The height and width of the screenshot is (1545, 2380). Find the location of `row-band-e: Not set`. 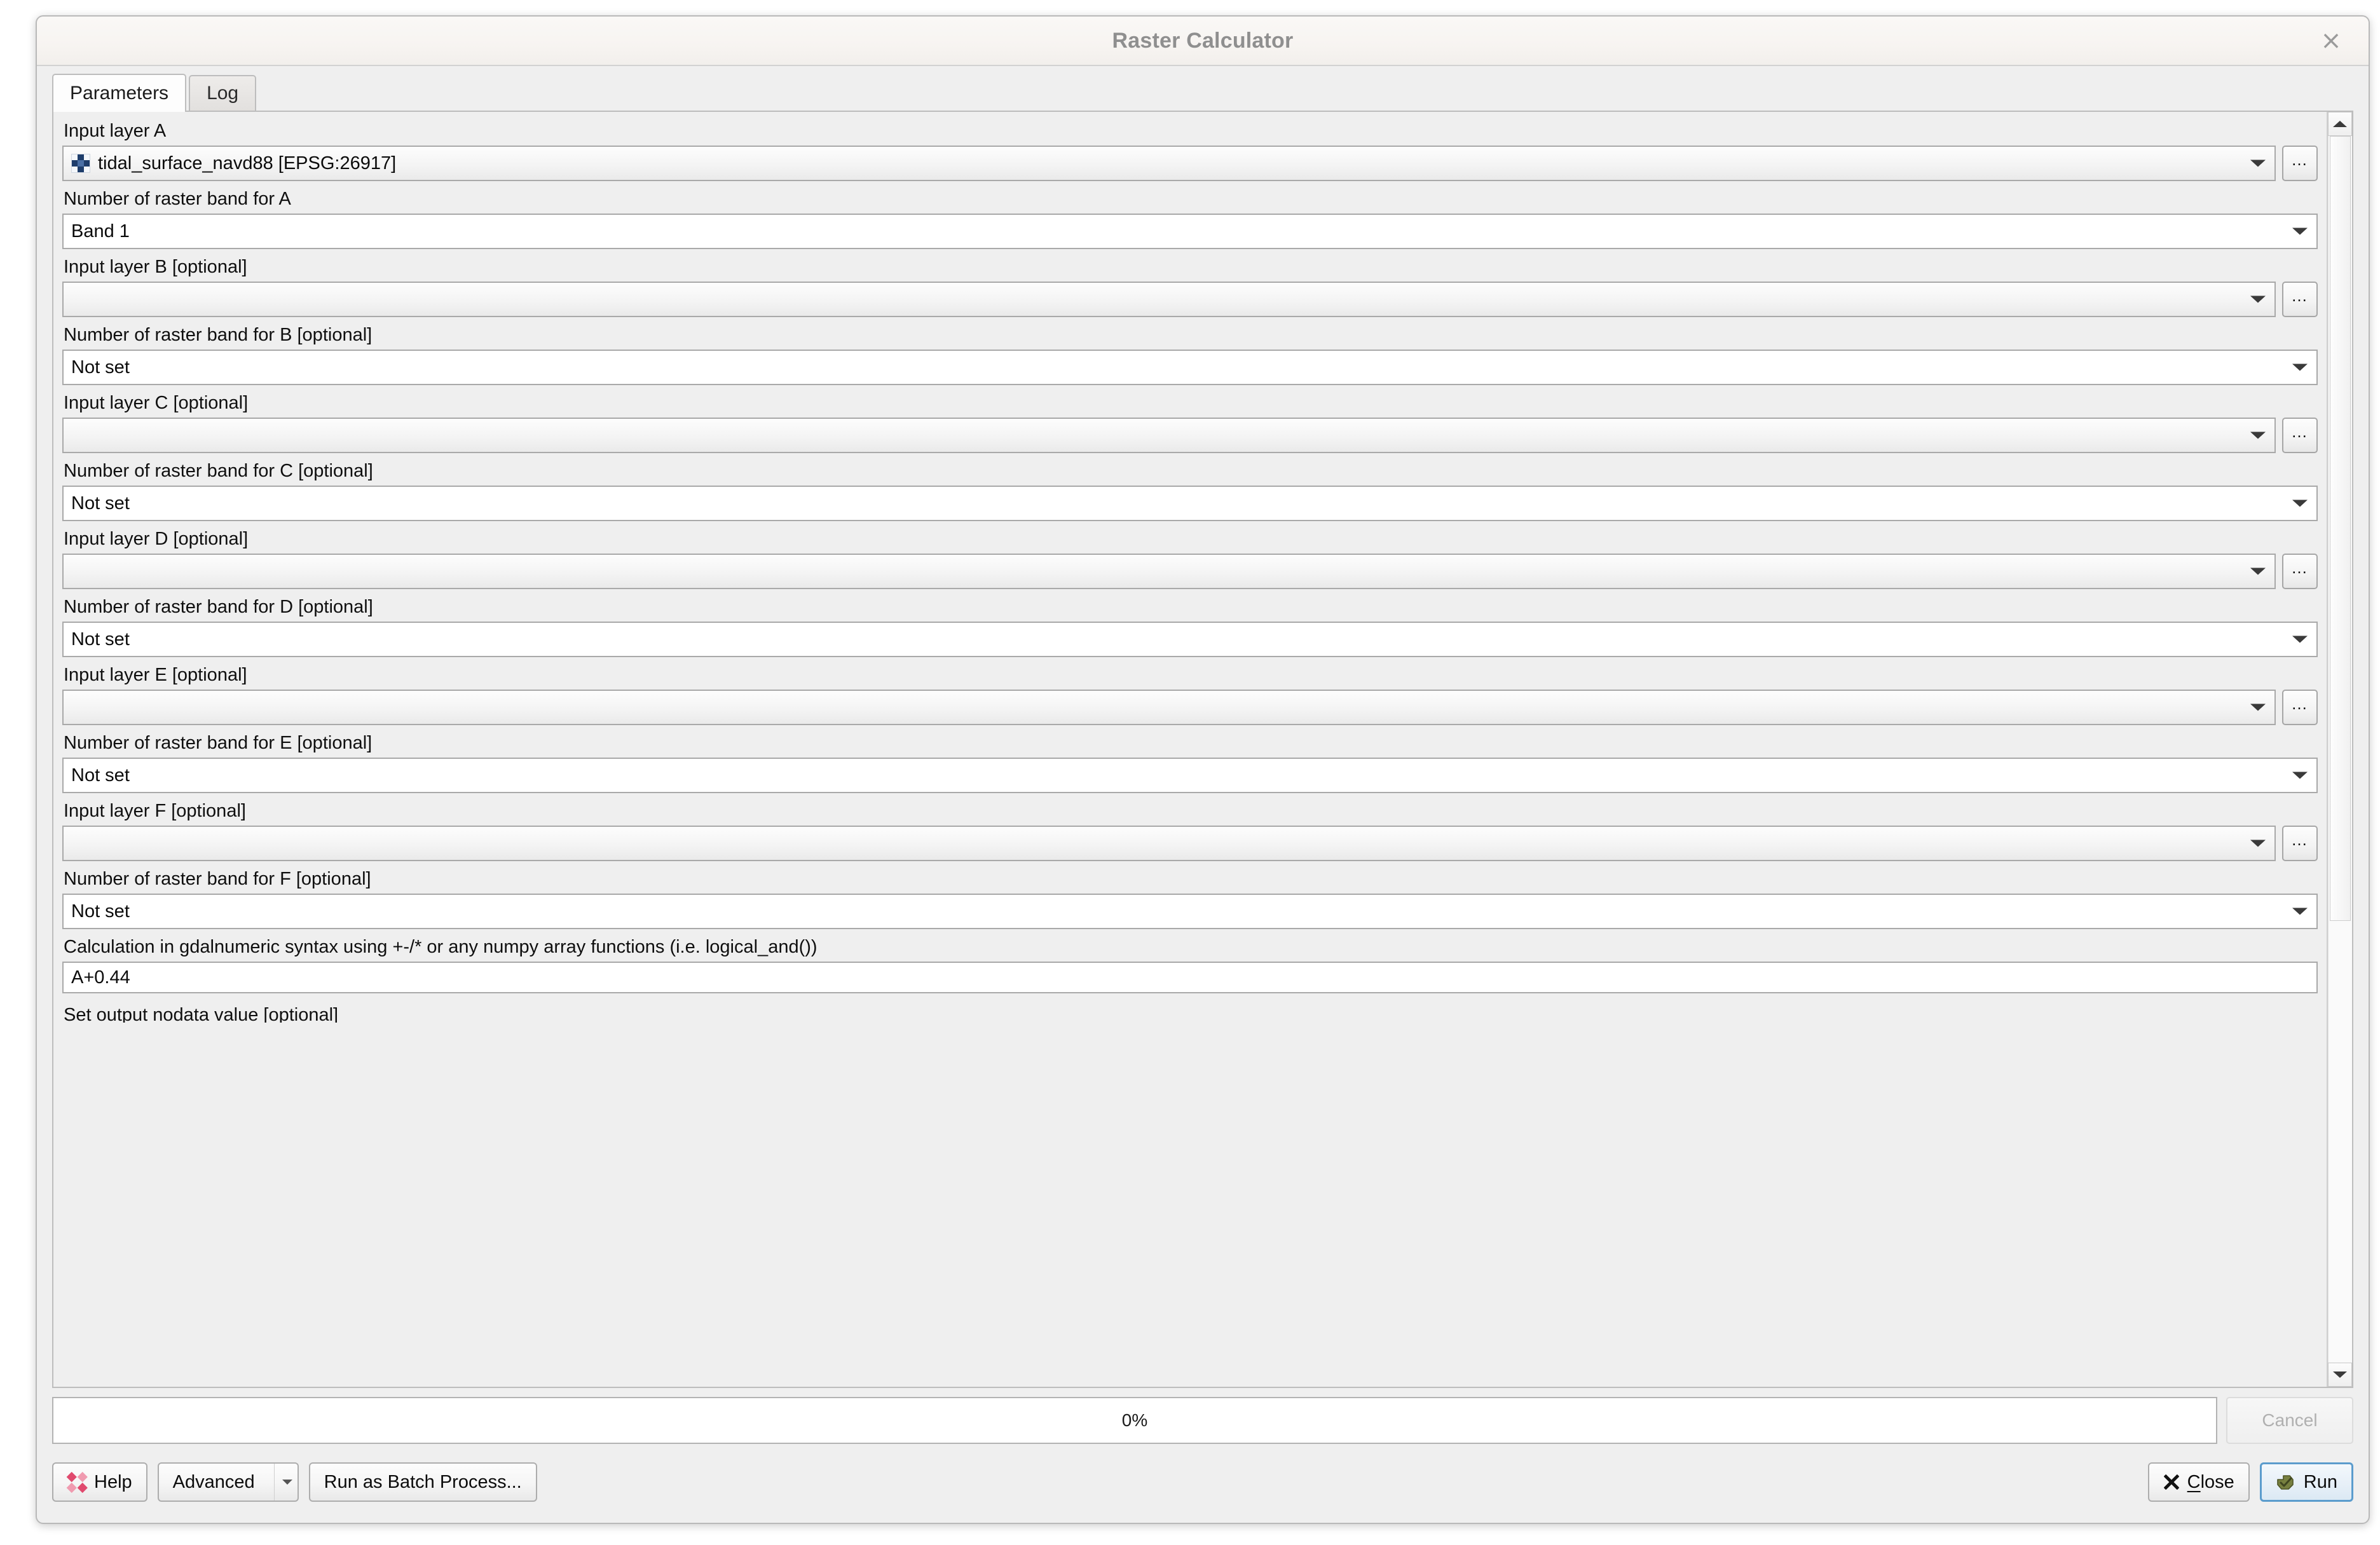

row-band-e: Not set is located at coordinates (1190, 775).